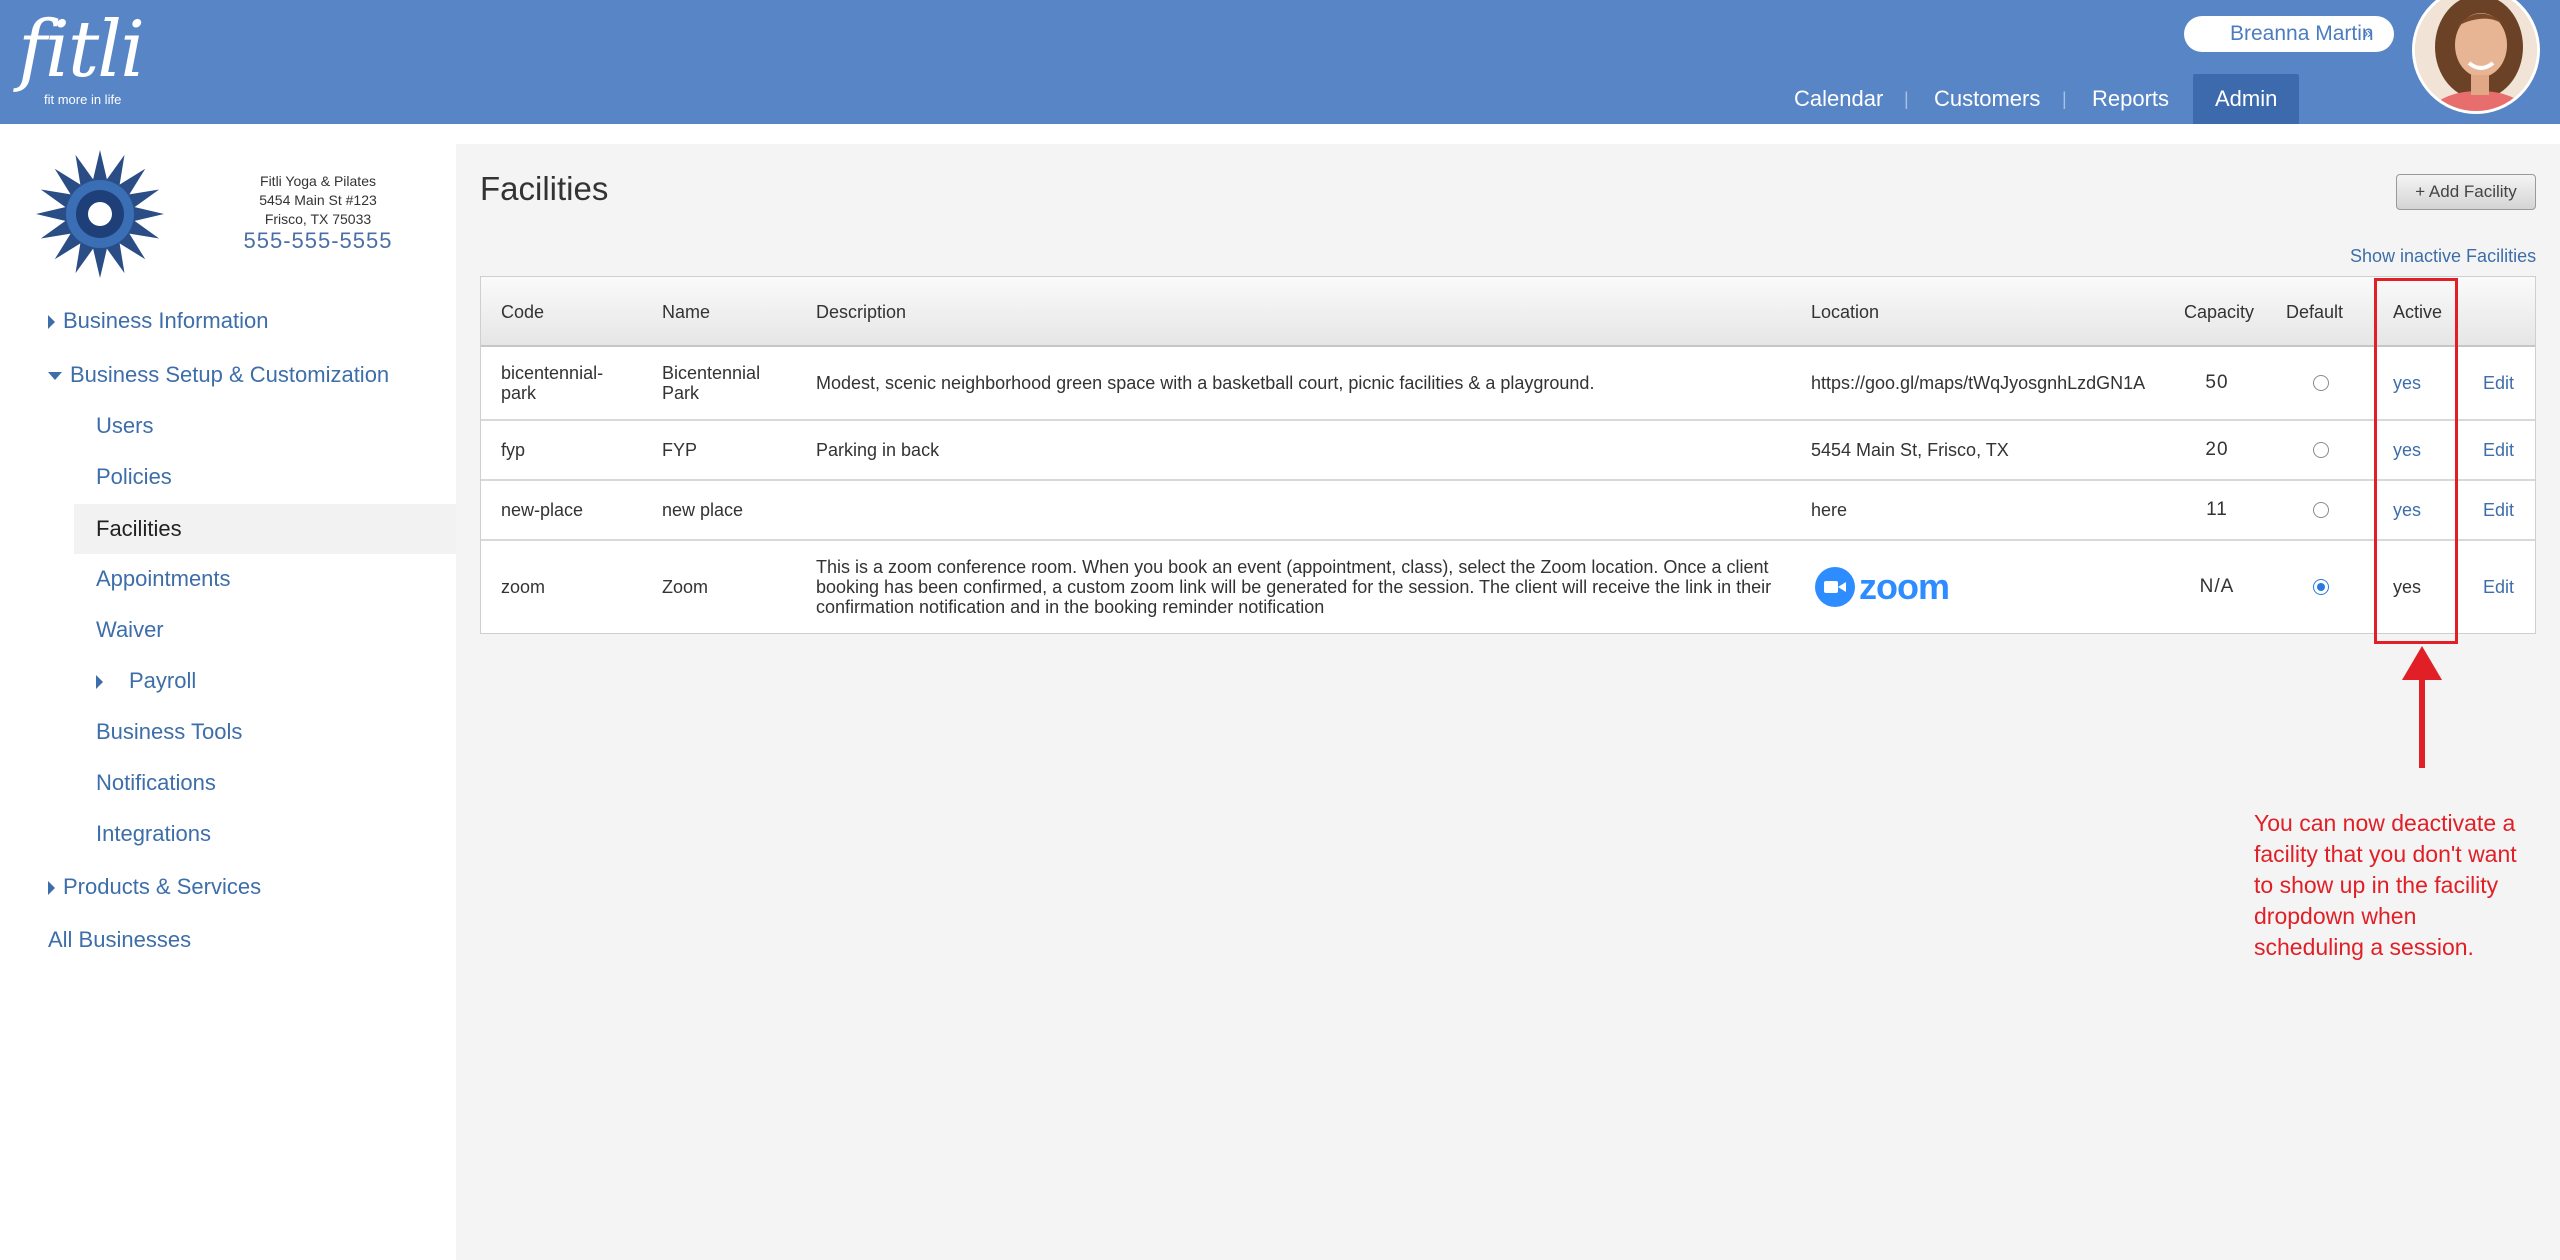 The width and height of the screenshot is (2560, 1260). Describe the element at coordinates (2443, 256) in the screenshot. I see `show-inactive-link: Show inactive Facilities` at that location.